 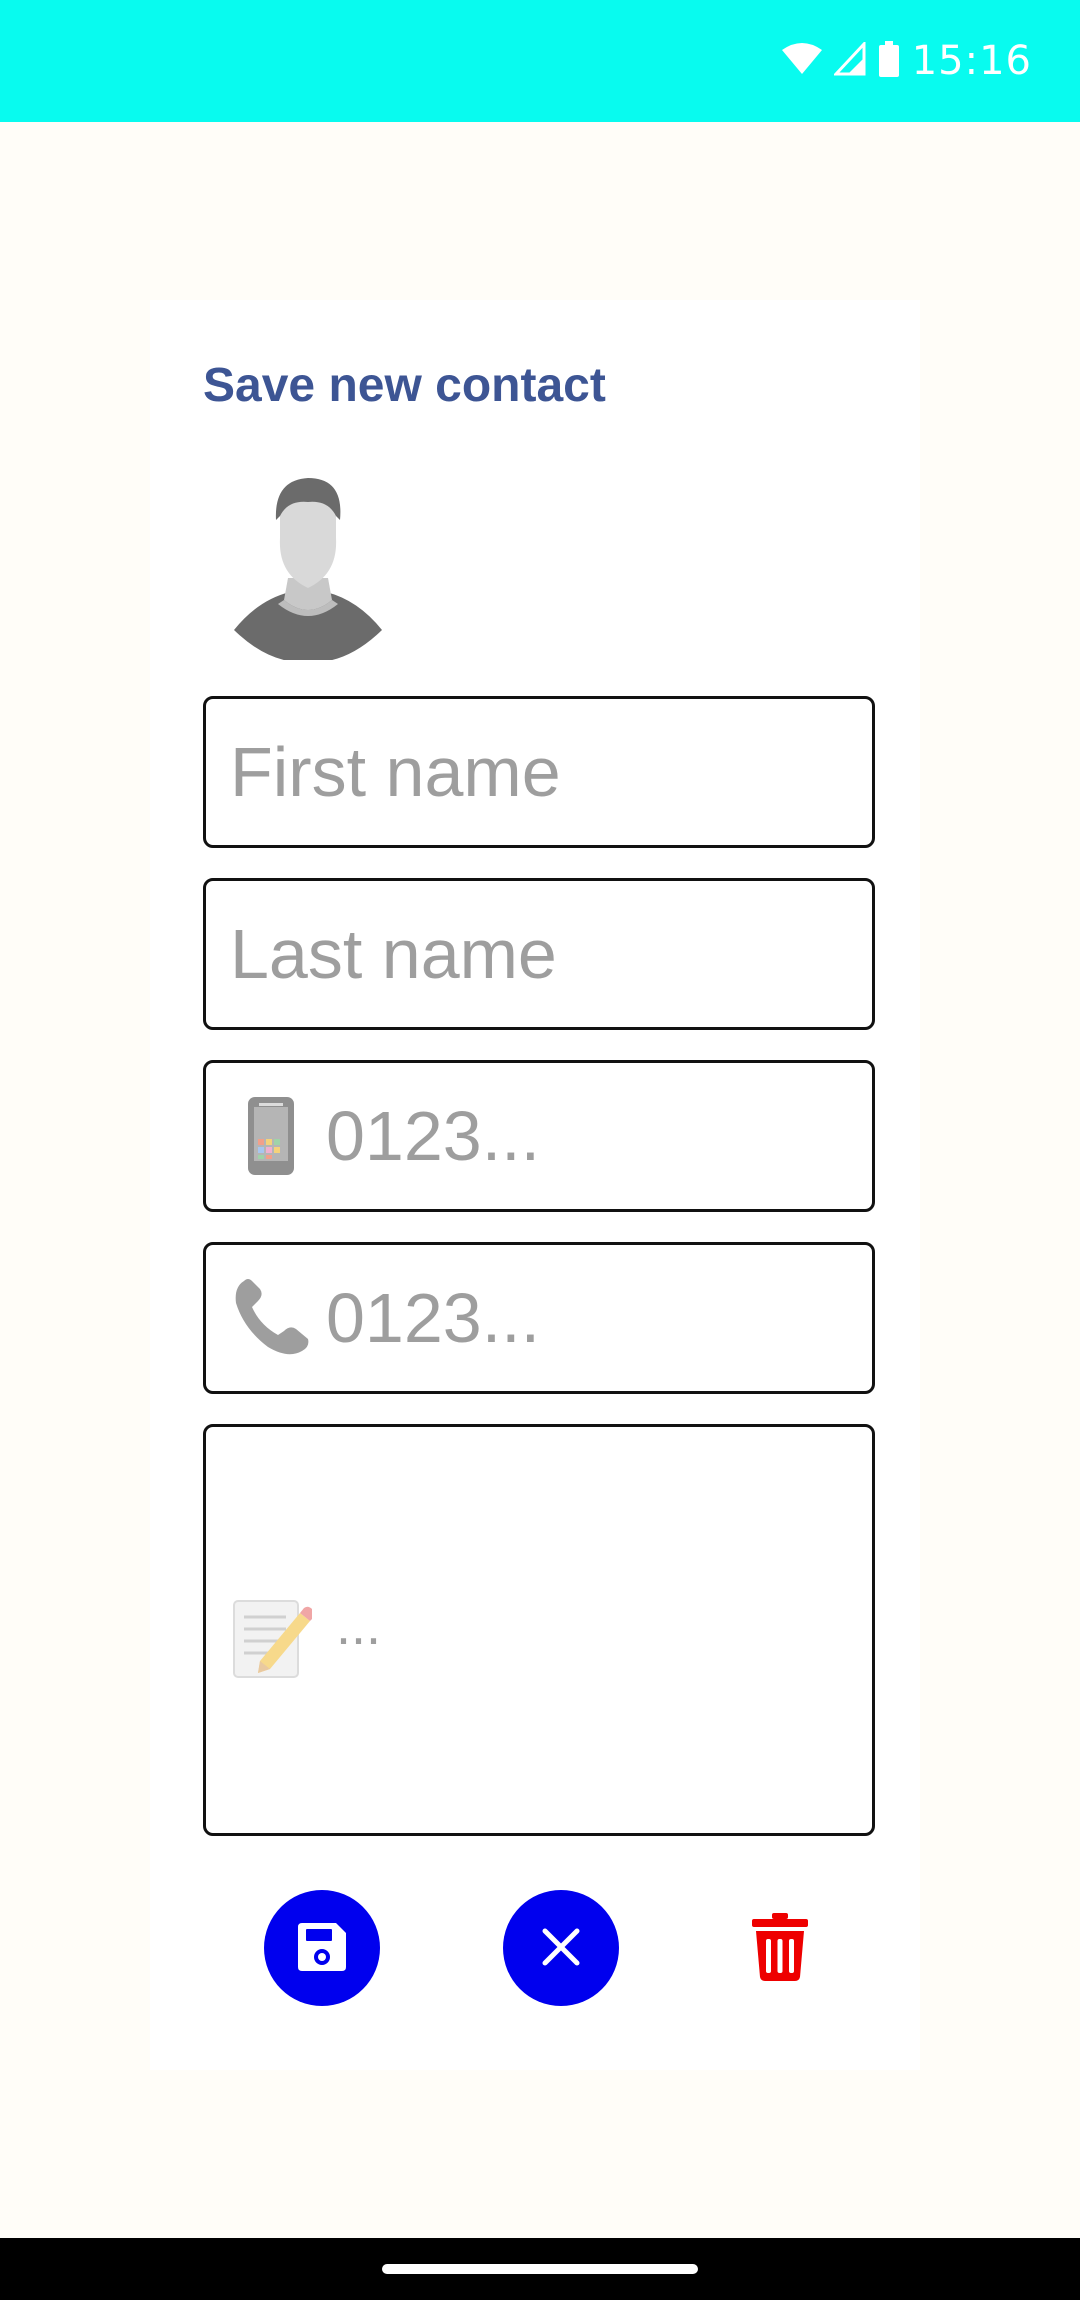 I want to click on page-title: Save new contact, so click(x=404, y=385).